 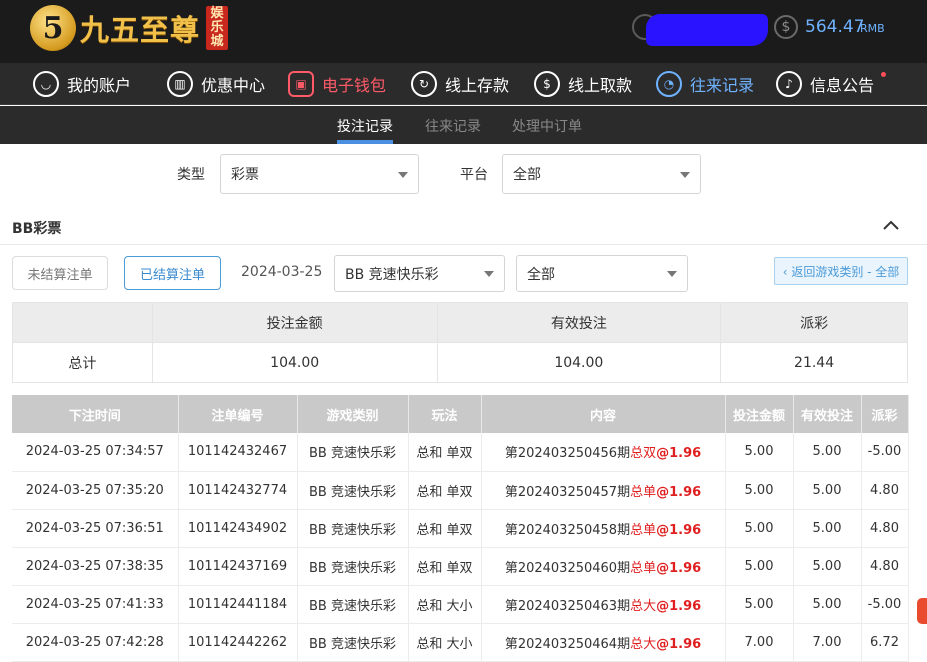 I want to click on records-icon: ◔, so click(x=669, y=84).